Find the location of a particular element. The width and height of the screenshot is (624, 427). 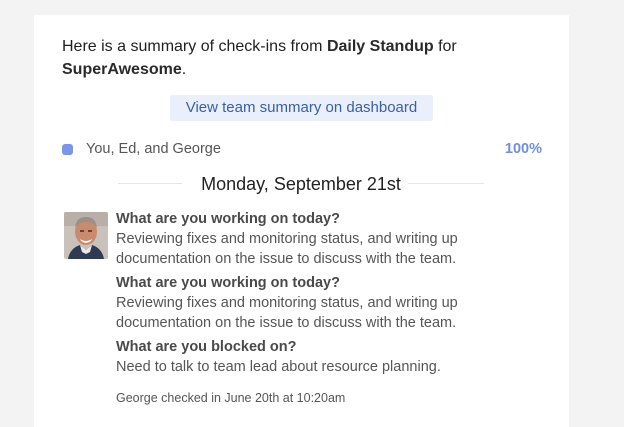

date-divider: Monday, September 21st is located at coordinates (301, 184).